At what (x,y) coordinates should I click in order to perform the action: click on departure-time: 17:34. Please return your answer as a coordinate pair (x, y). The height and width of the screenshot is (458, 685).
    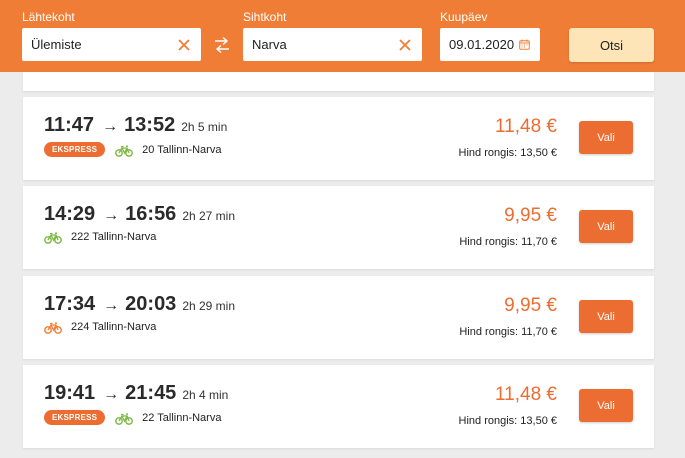
    Looking at the image, I should click on (70, 304).